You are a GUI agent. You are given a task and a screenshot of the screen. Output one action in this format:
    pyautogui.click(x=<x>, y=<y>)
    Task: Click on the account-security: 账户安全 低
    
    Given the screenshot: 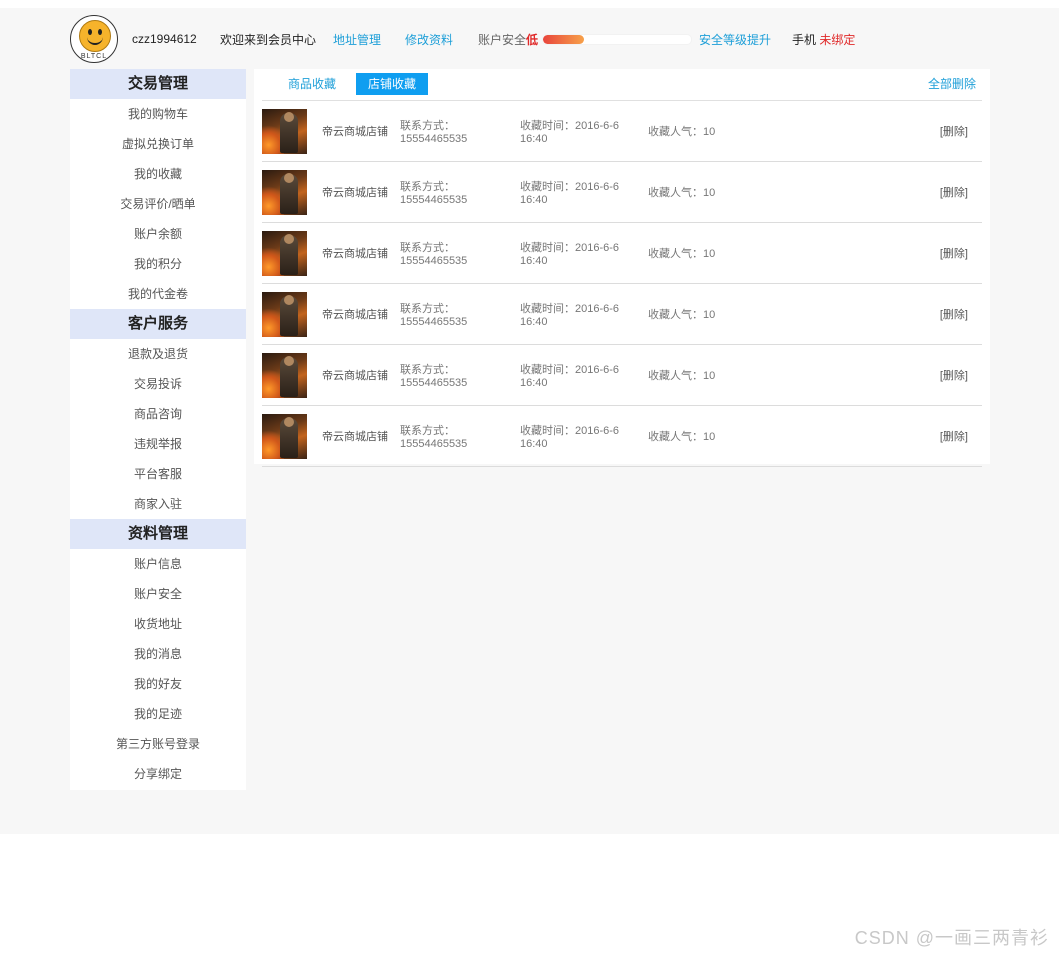 What is the action you would take?
    pyautogui.click(x=585, y=39)
    